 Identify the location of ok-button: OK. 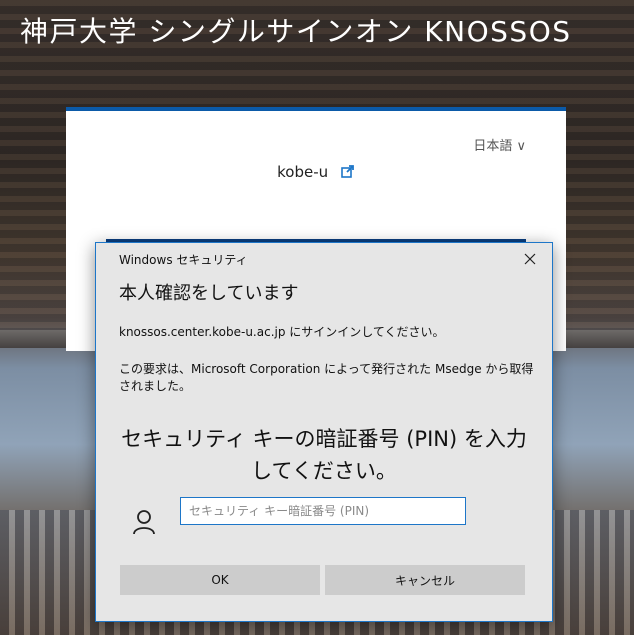
(220, 580).